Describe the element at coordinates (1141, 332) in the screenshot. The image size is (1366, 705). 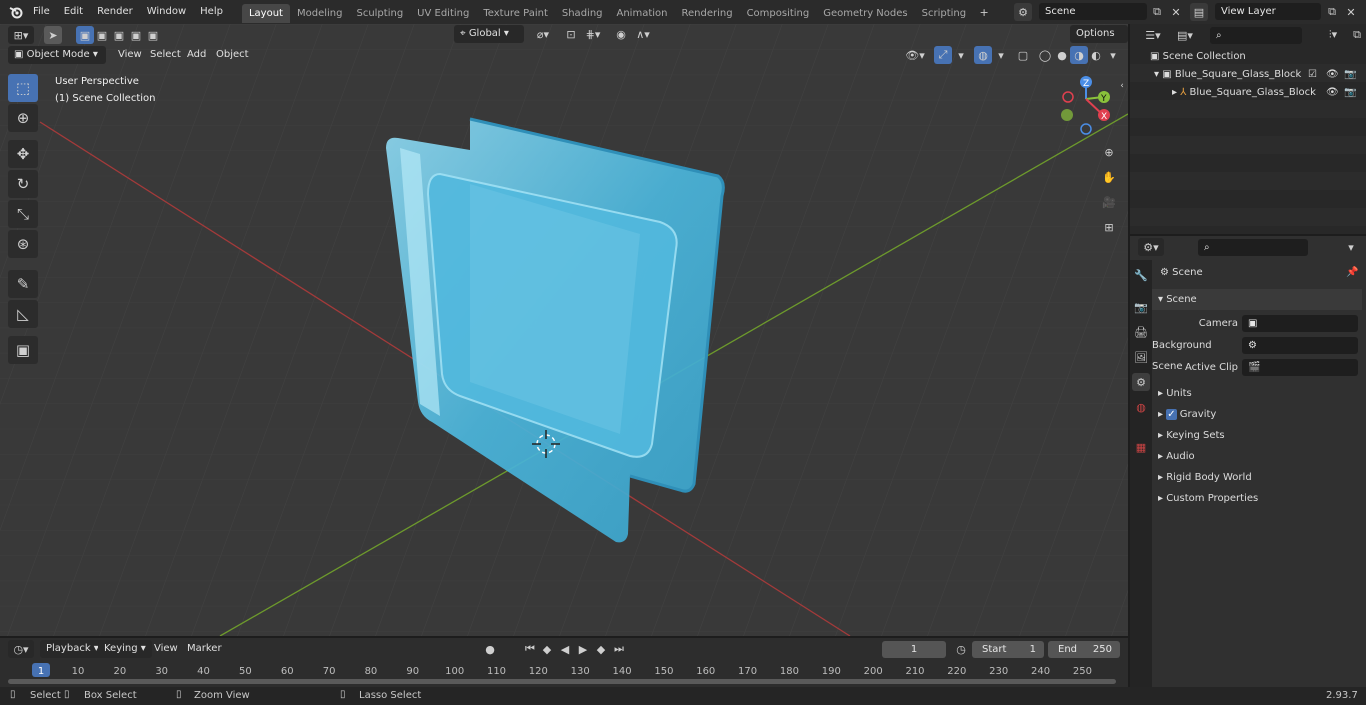
I see `tab-output-icon: 🖨` at that location.